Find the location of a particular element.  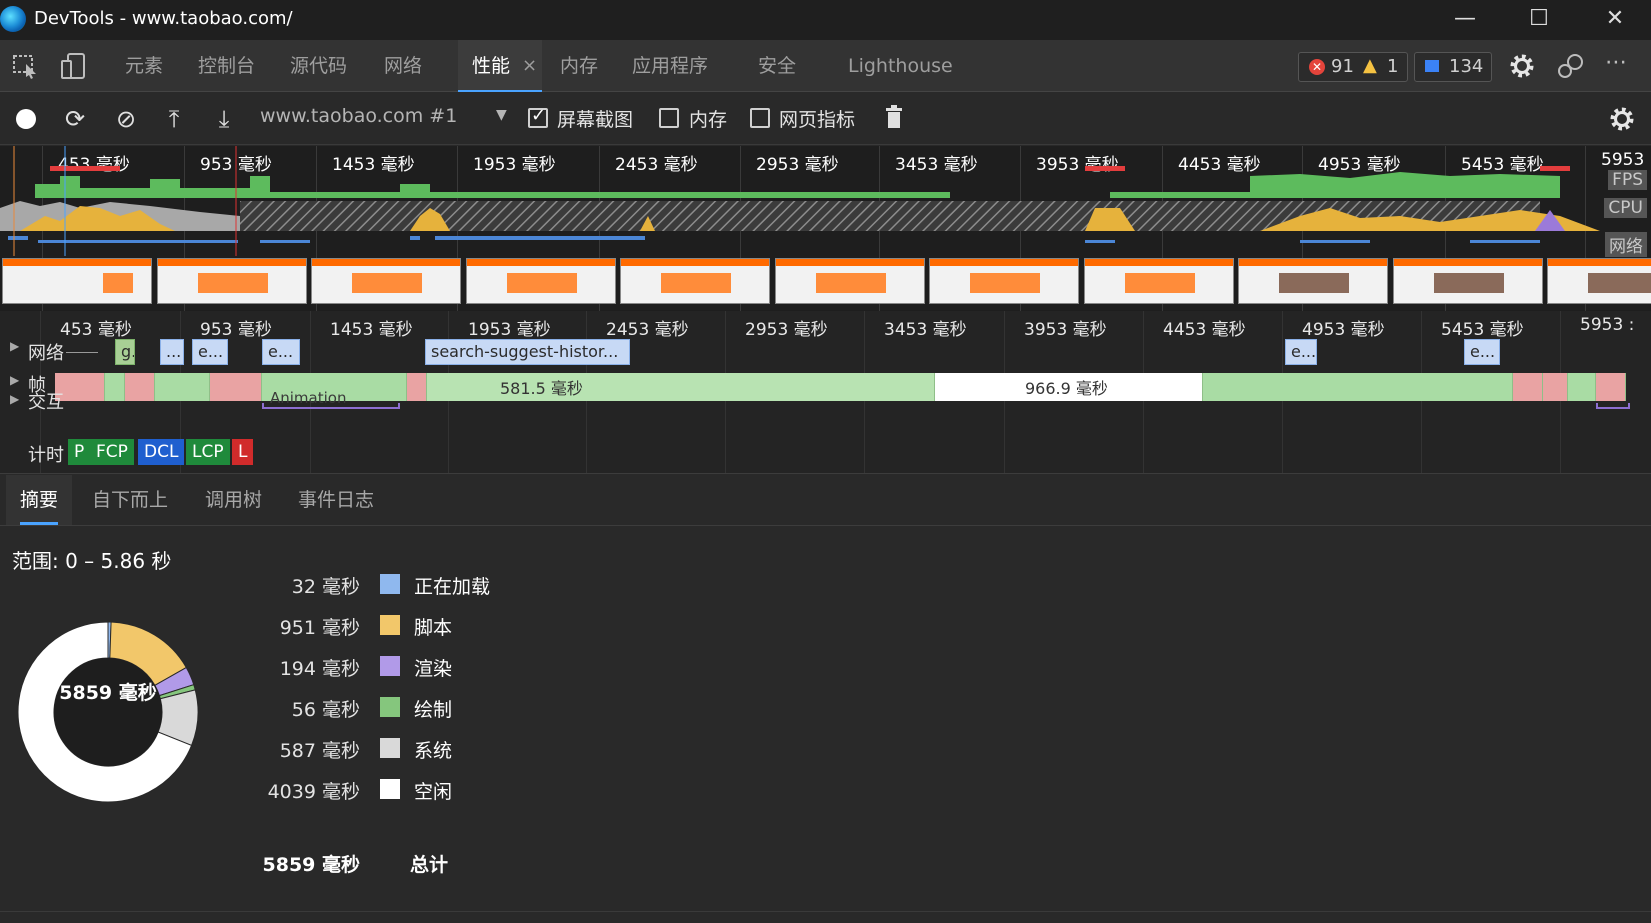

tab-sources: 源代码 is located at coordinates (318, 66).